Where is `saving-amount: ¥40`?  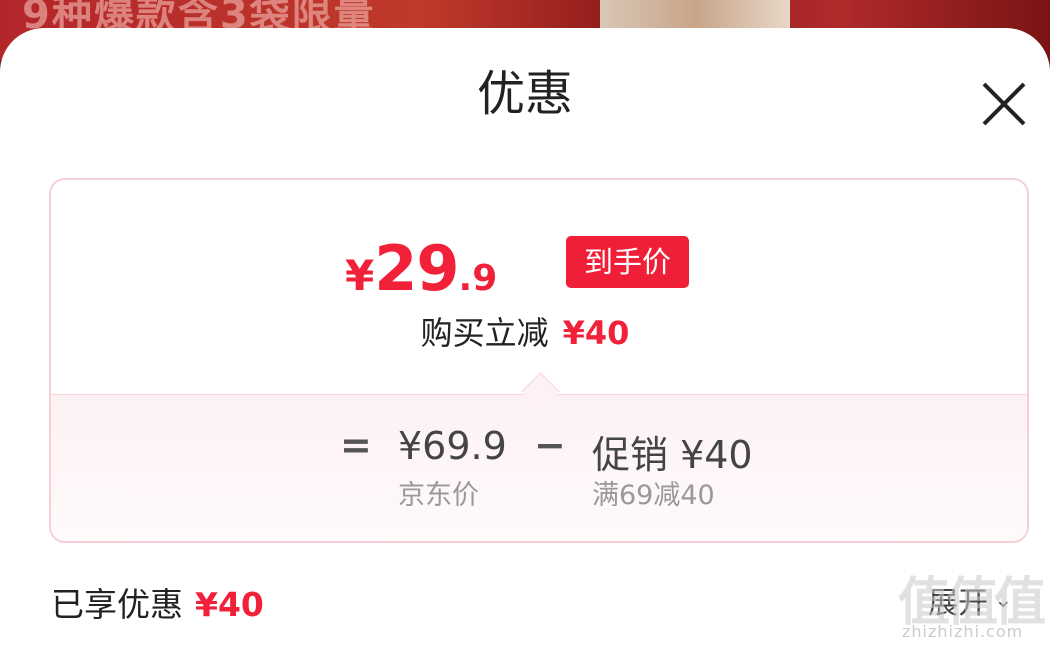
saving-amount: ¥40 is located at coordinates (596, 333).